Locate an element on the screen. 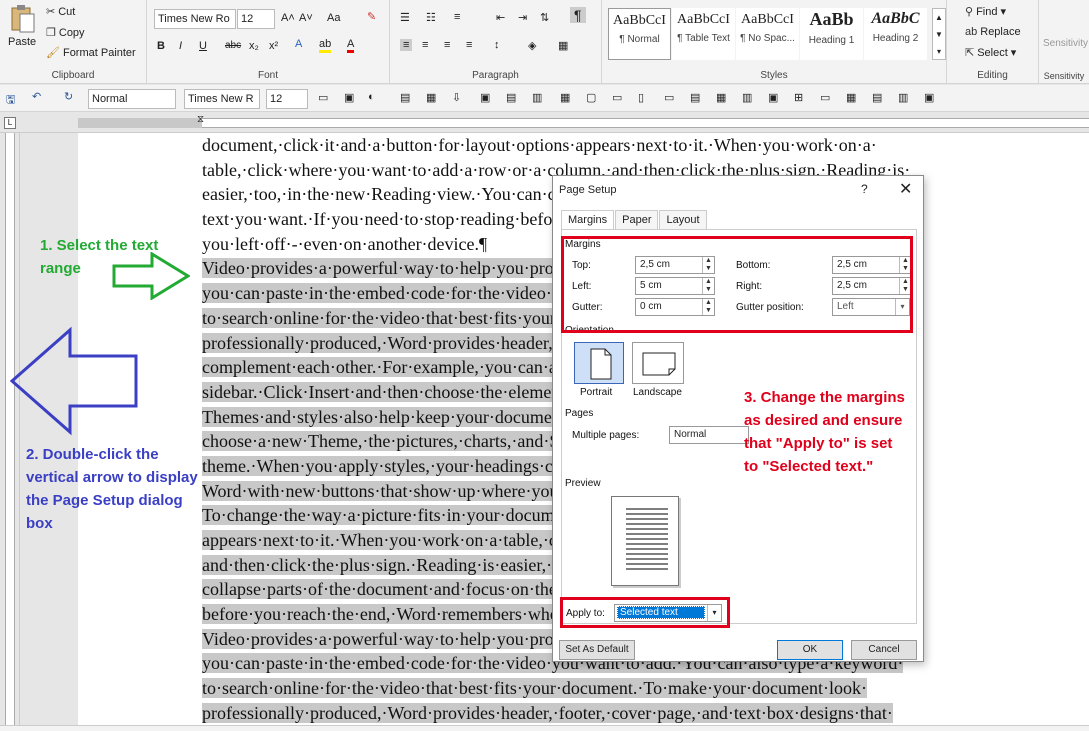 Image resolution: width=1089 pixels, height=731 pixels. indent-marker-icon: ⧖ is located at coordinates (200, 119).